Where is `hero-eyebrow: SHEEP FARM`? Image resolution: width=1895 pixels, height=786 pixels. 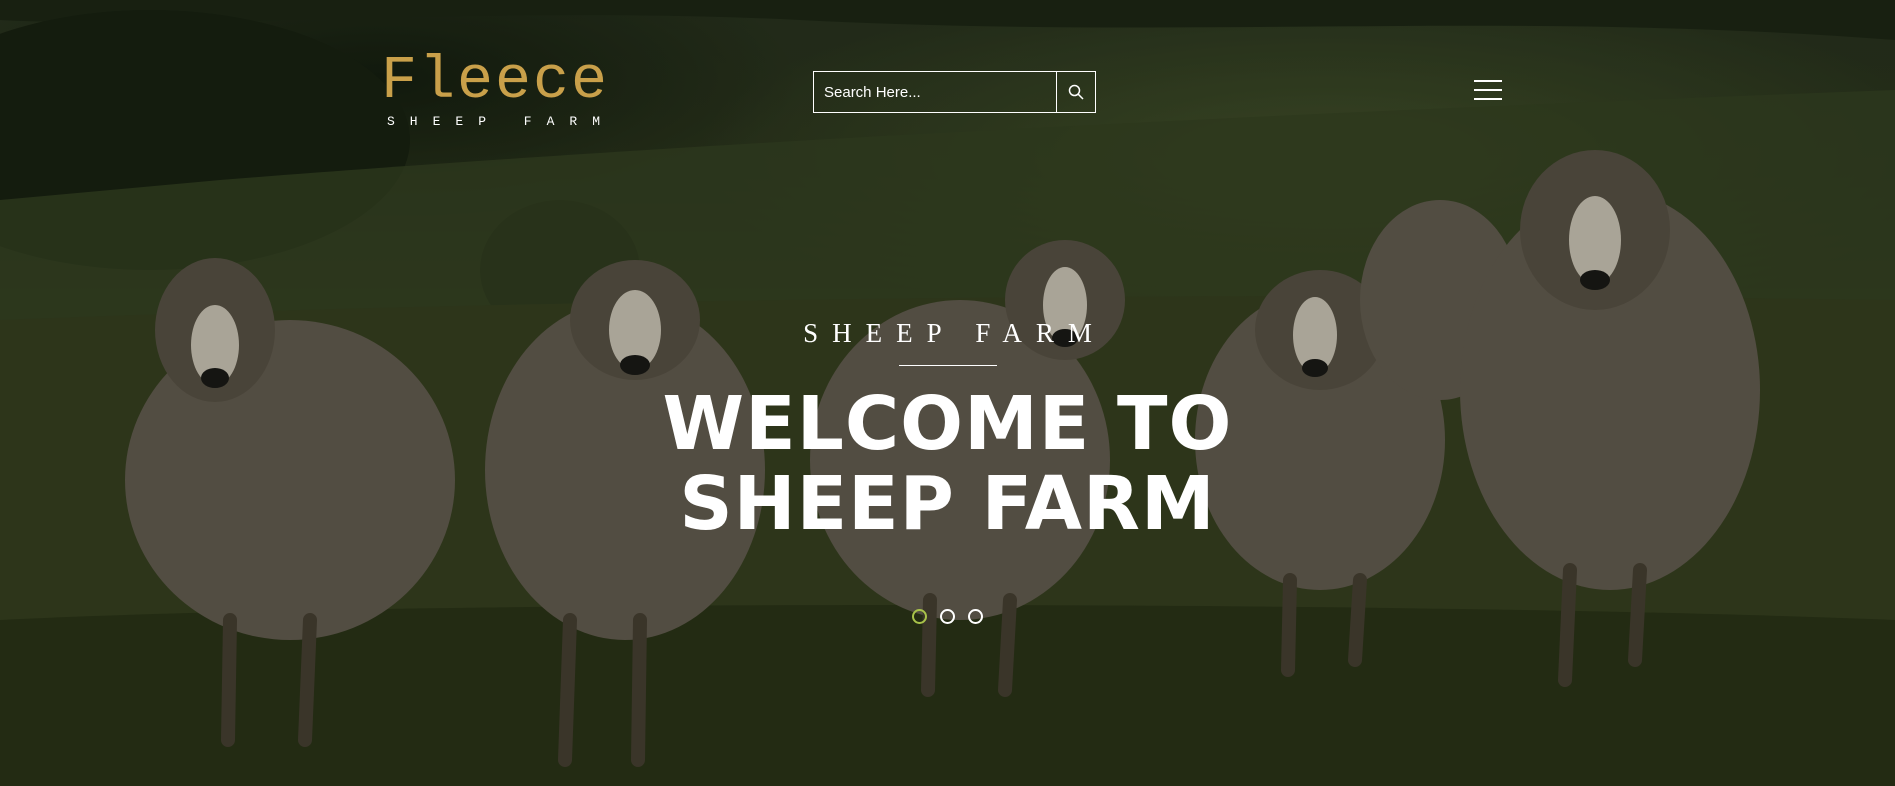 hero-eyebrow: SHEEP FARM is located at coordinates (954, 333).